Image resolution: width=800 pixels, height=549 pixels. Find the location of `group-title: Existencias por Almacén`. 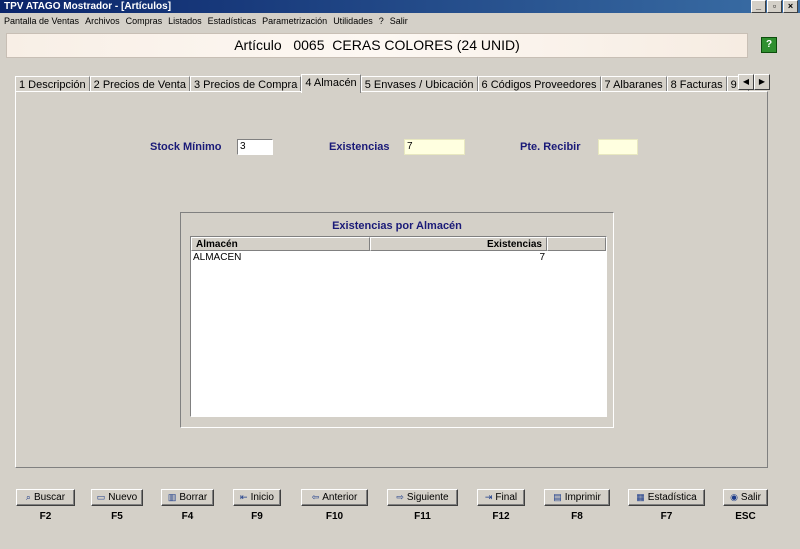

group-title: Existencias por Almacén is located at coordinates (397, 226).